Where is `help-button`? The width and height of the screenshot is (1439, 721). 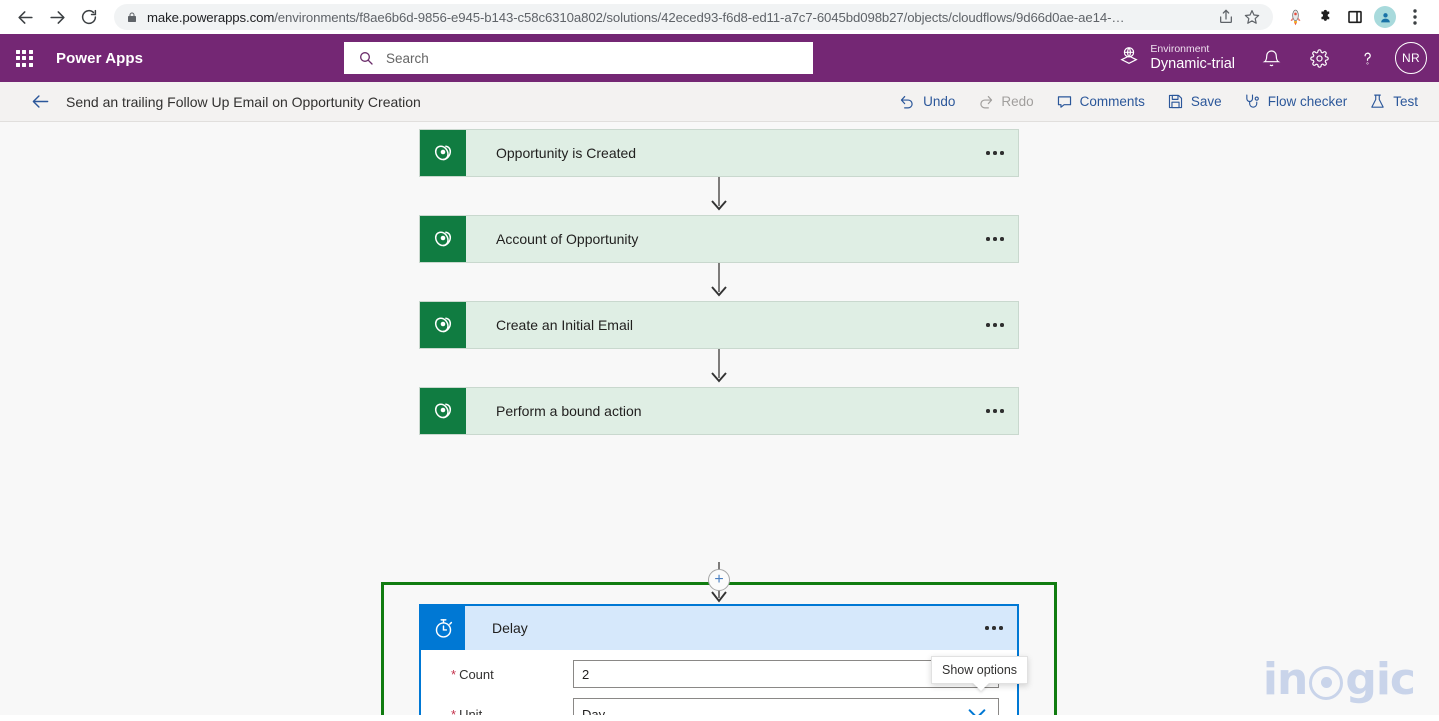
help-button is located at coordinates (1367, 58).